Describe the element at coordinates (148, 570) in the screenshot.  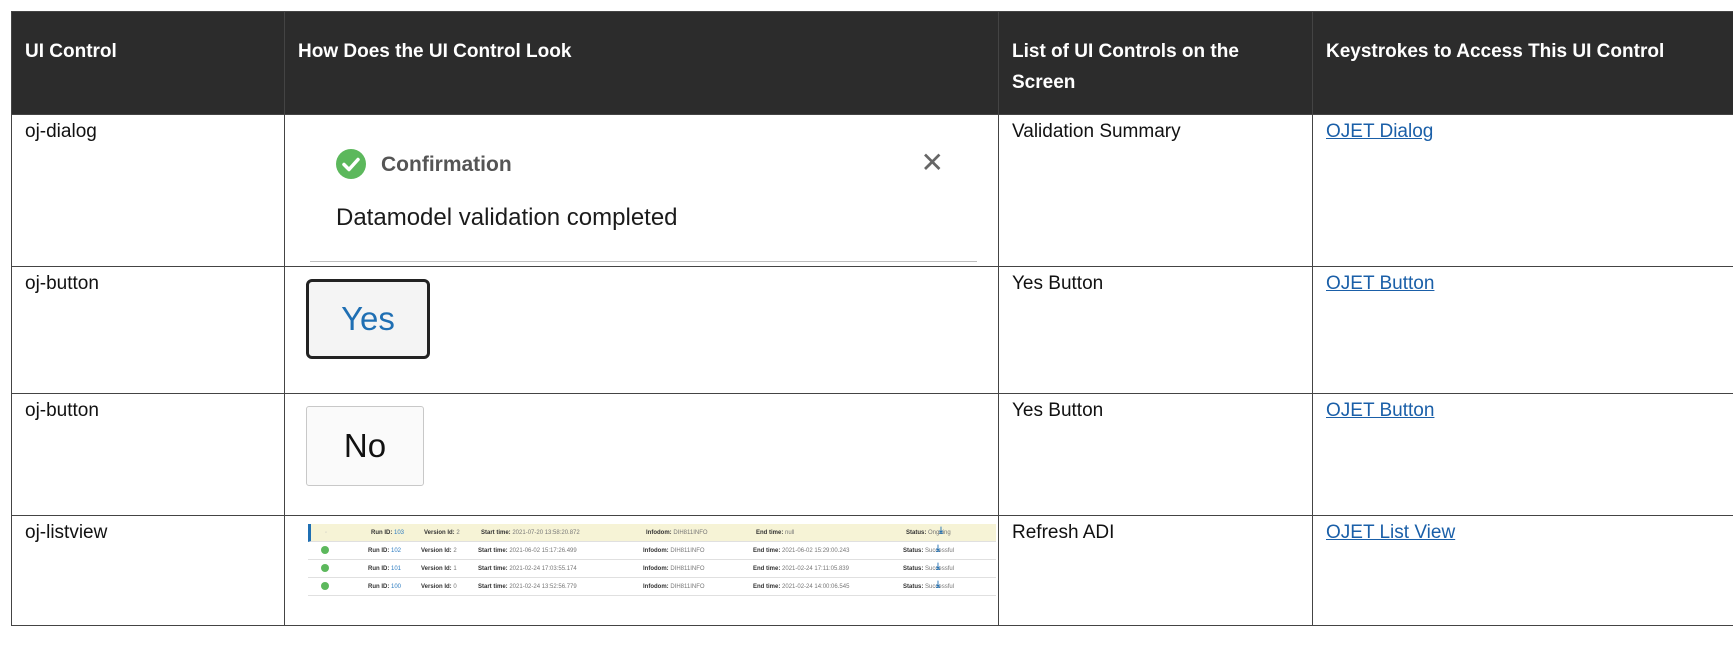
I see `control-name: oj-listview` at that location.